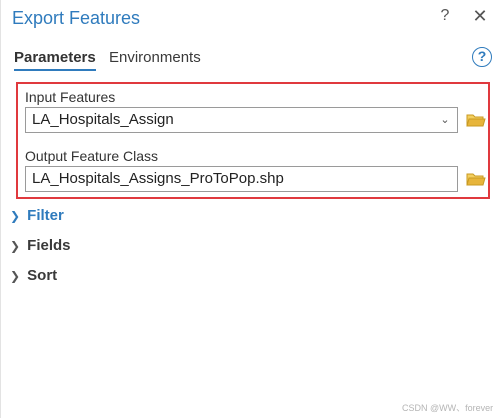 The image size is (496, 418). What do you see at coordinates (445, 16) in the screenshot?
I see `title-help-icon: ?` at bounding box center [445, 16].